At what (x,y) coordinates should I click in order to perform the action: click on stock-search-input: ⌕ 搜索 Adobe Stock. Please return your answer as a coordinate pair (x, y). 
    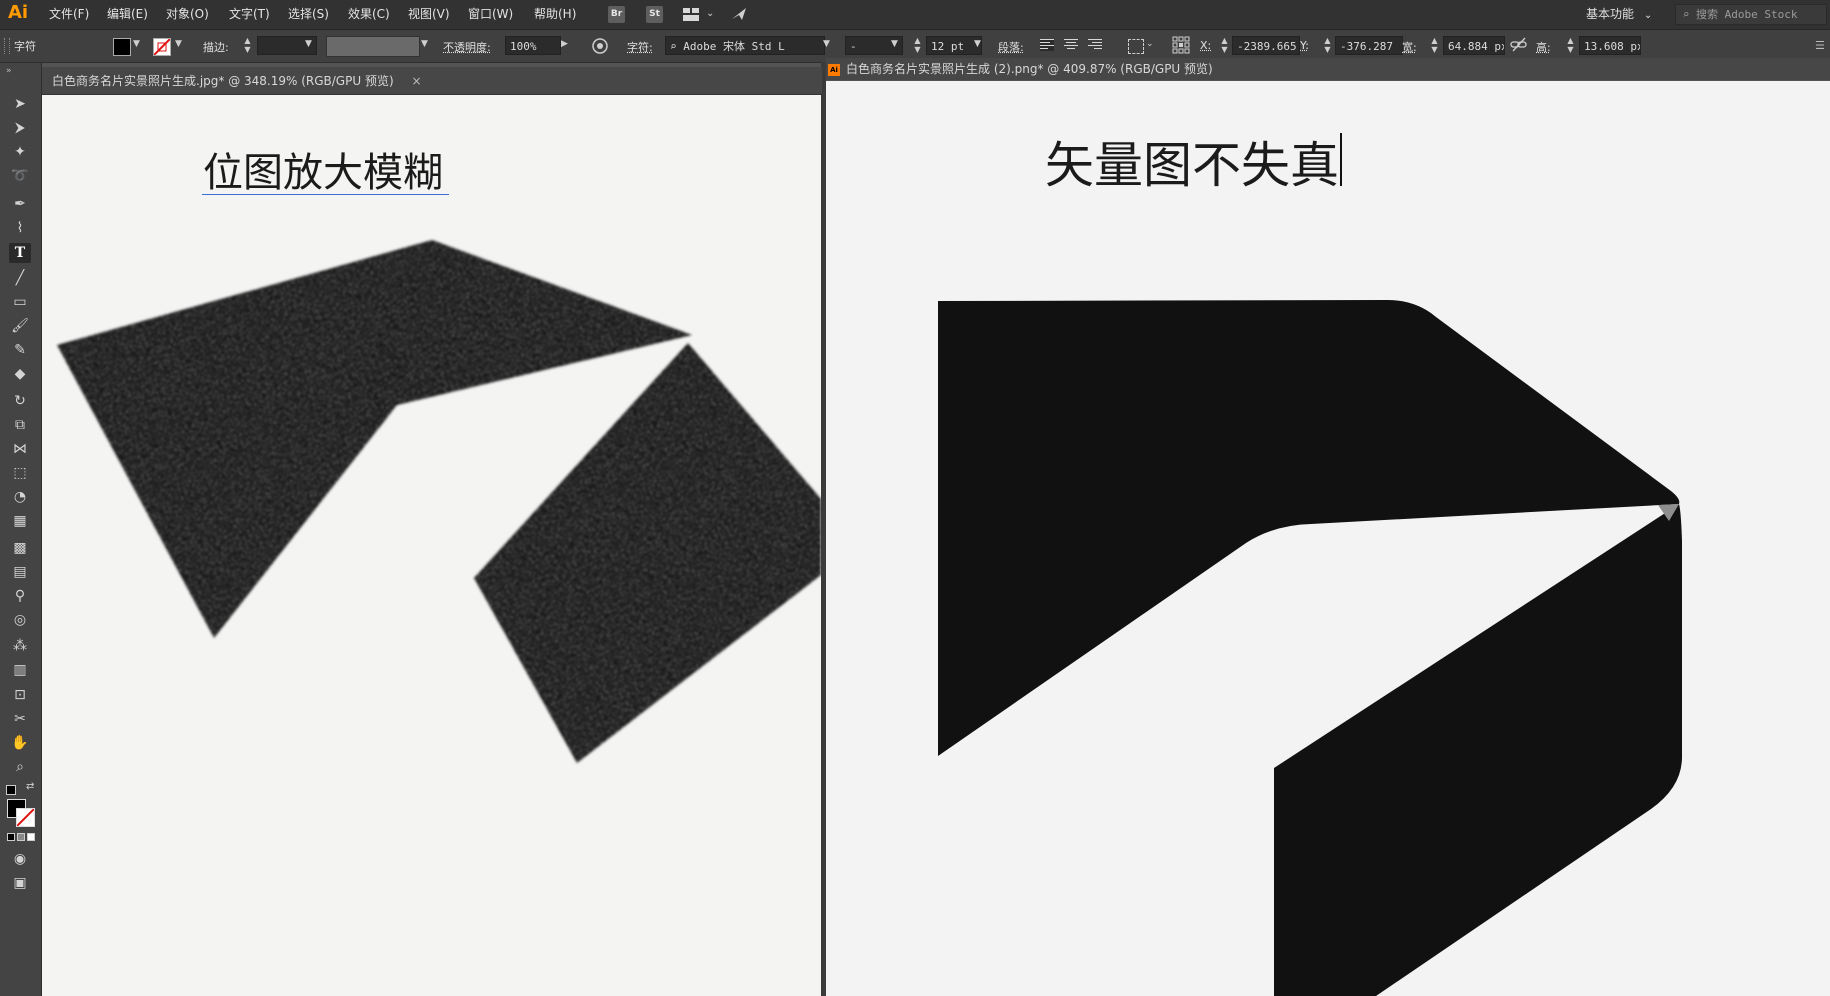
    Looking at the image, I should click on (1751, 14).